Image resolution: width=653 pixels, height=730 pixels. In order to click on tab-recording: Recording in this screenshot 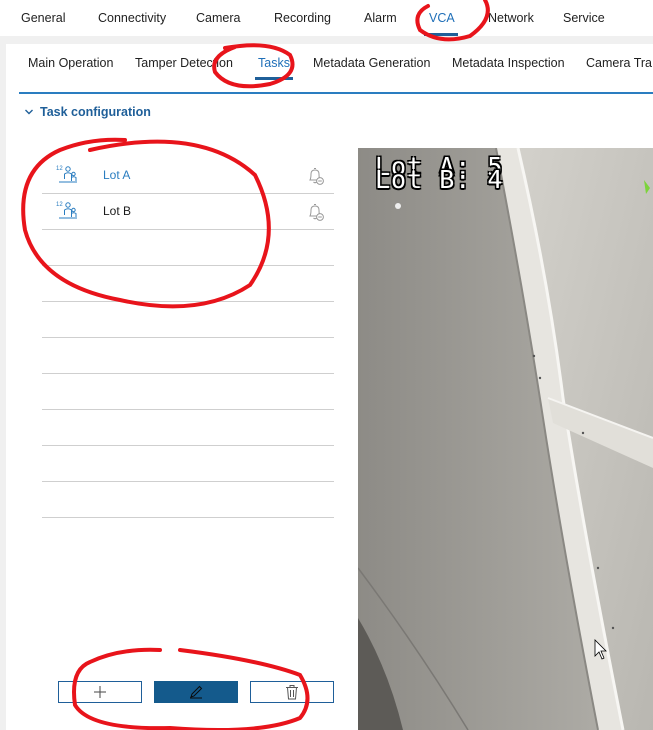, I will do `click(302, 18)`.